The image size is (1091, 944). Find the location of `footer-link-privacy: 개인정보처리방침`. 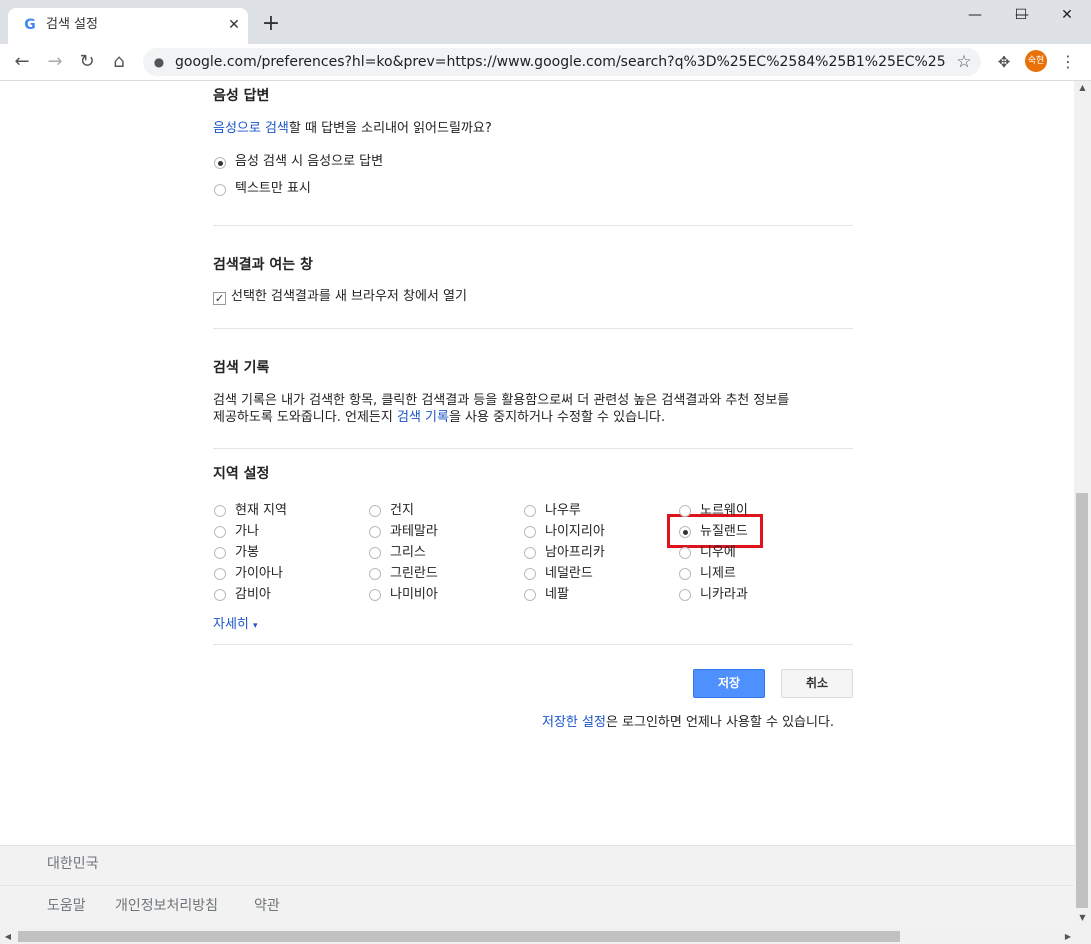

footer-link-privacy: 개인정보처리방침 is located at coordinates (166, 906).